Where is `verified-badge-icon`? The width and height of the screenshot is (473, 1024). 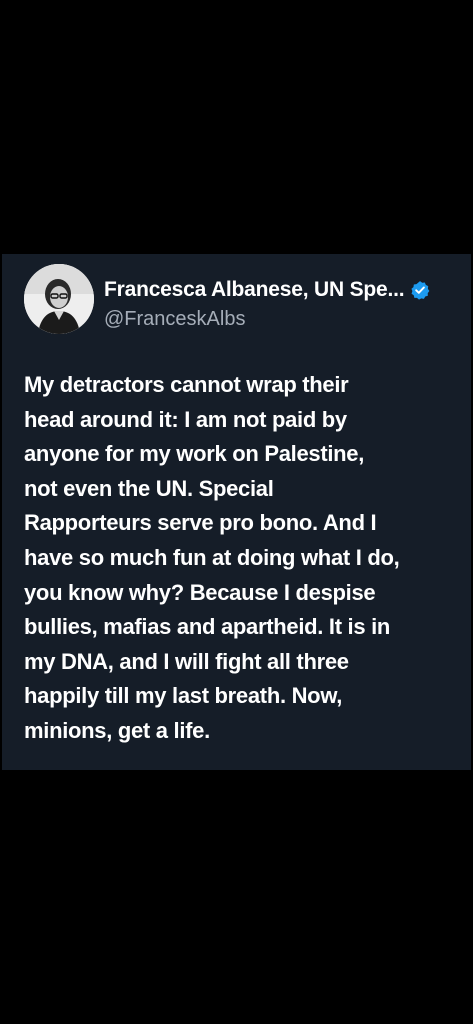
verified-badge-icon is located at coordinates (420, 290).